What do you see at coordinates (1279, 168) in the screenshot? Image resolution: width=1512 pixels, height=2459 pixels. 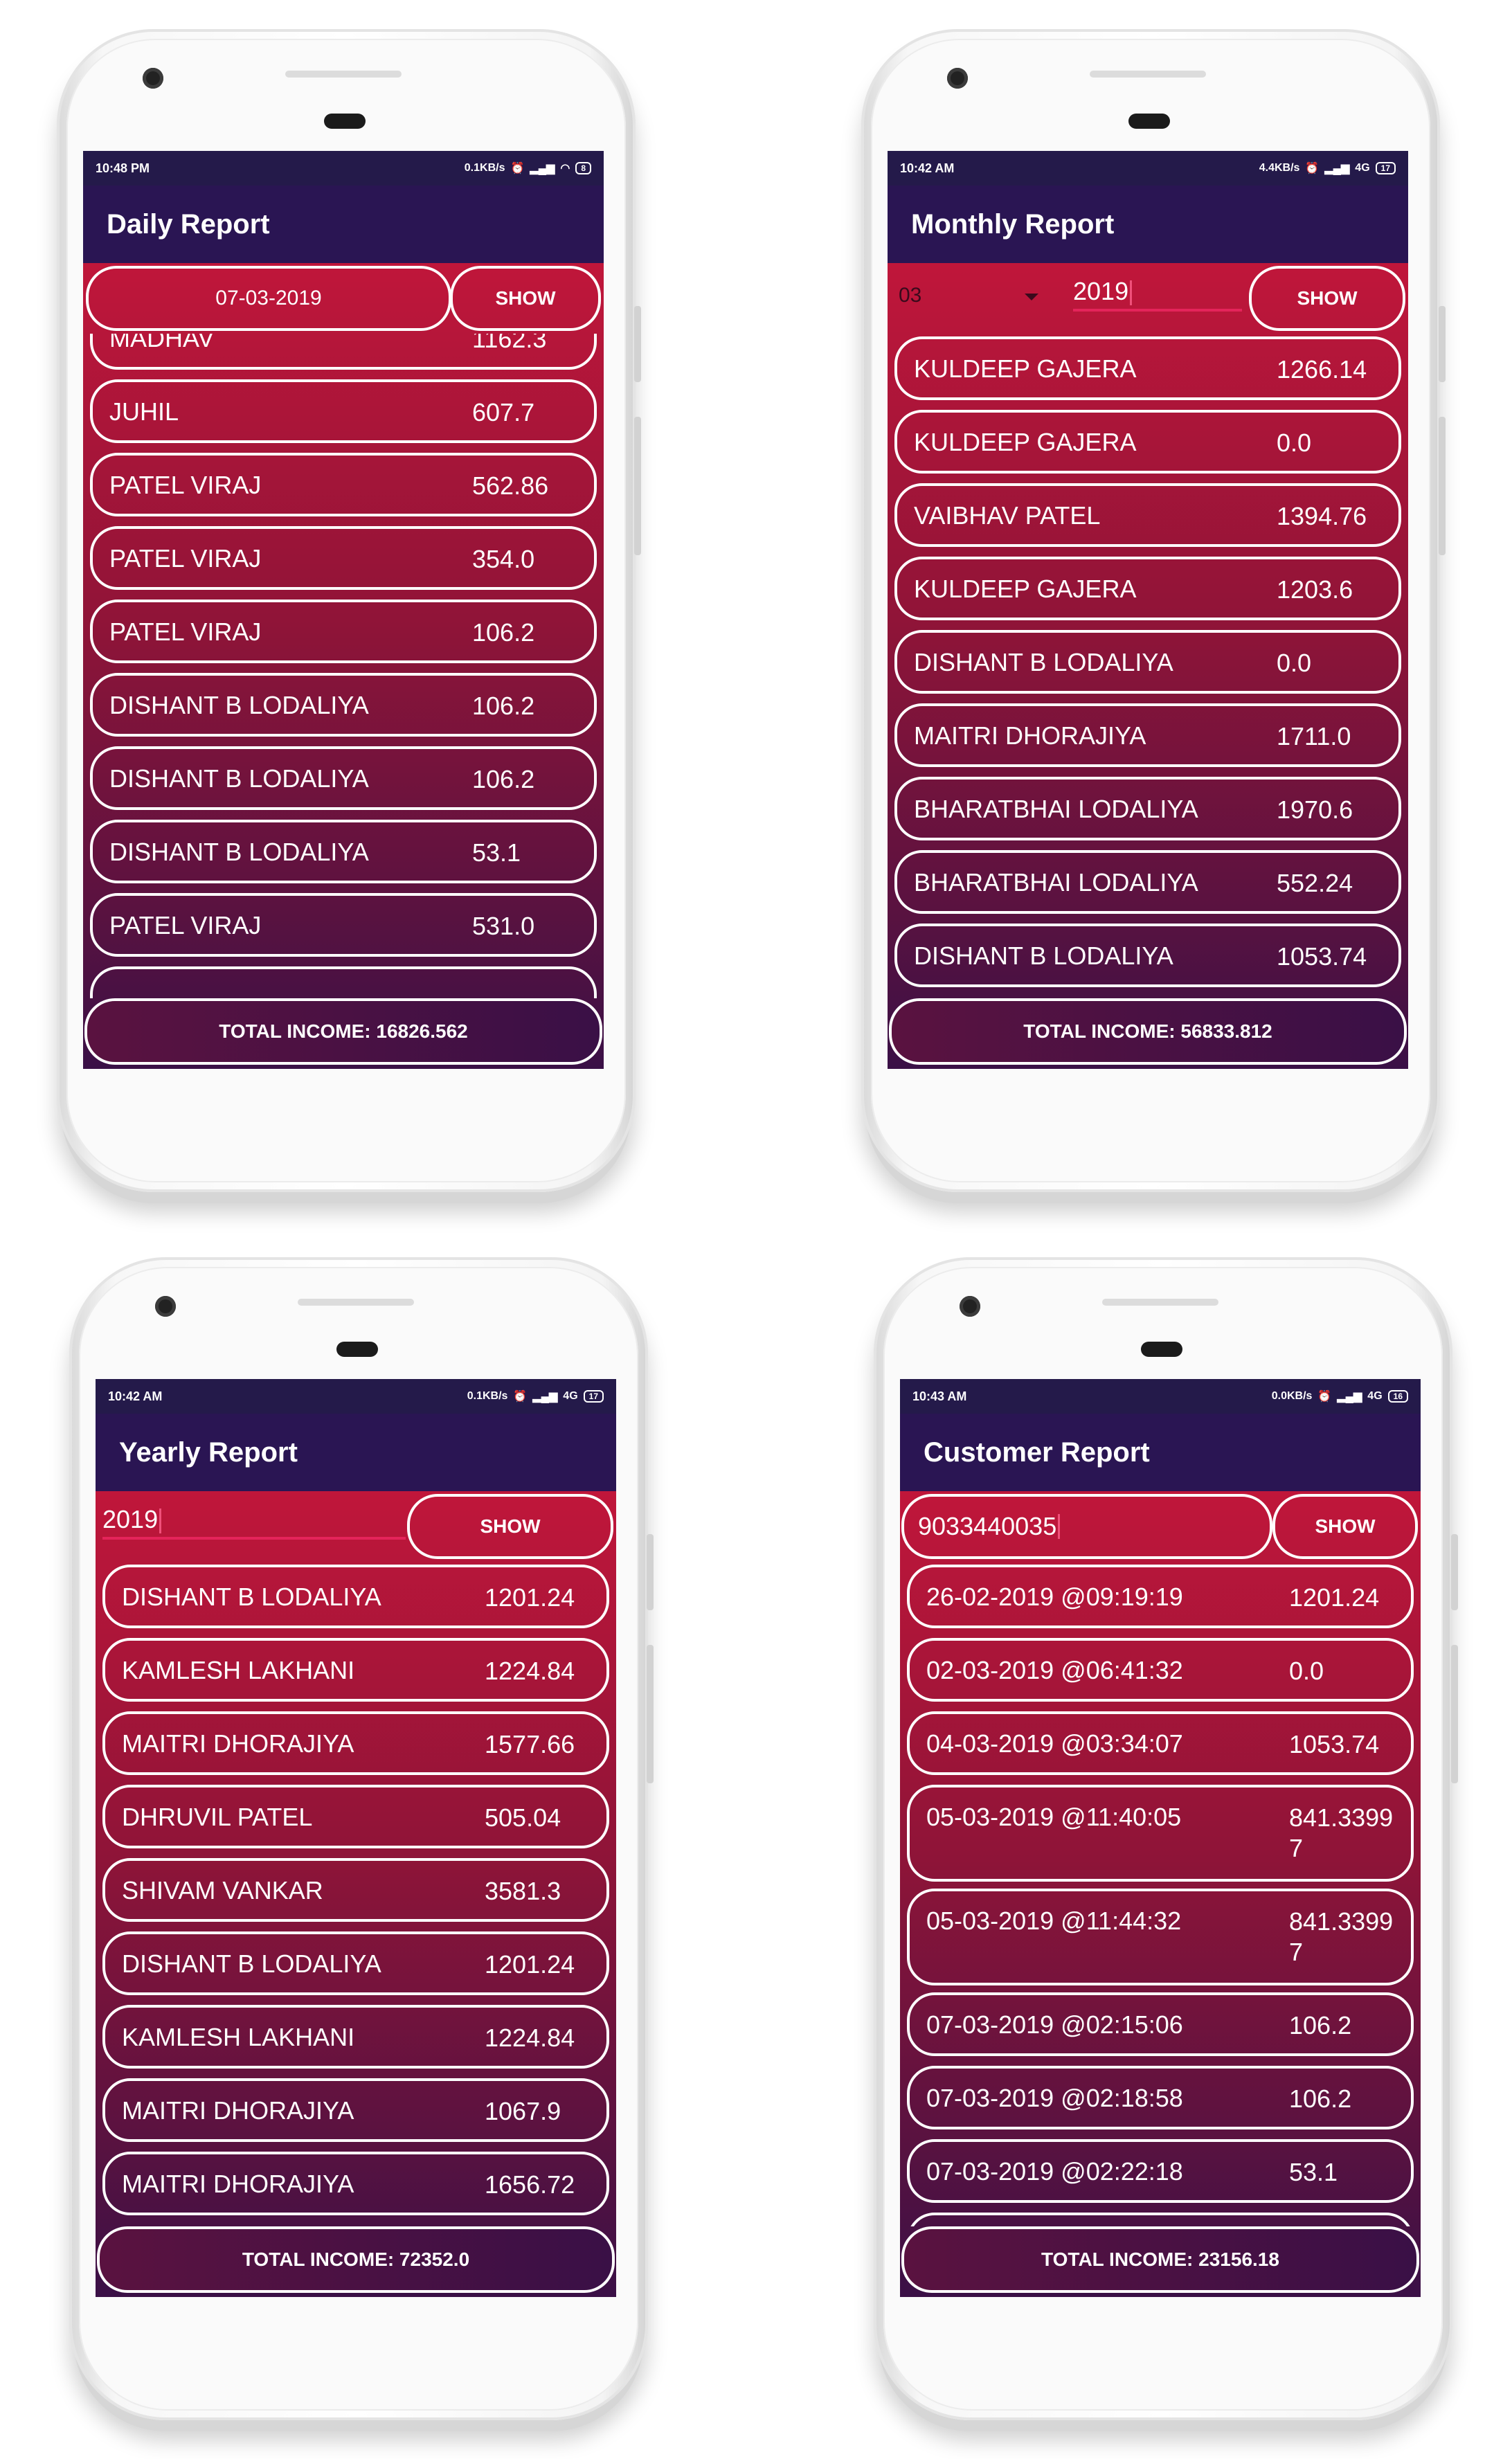 I see `network-speed: 4.4KB/s` at bounding box center [1279, 168].